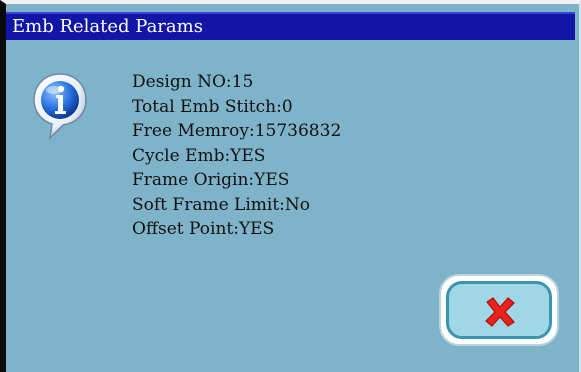  What do you see at coordinates (290, 26) in the screenshot?
I see `titlebar: Emb Related Params` at bounding box center [290, 26].